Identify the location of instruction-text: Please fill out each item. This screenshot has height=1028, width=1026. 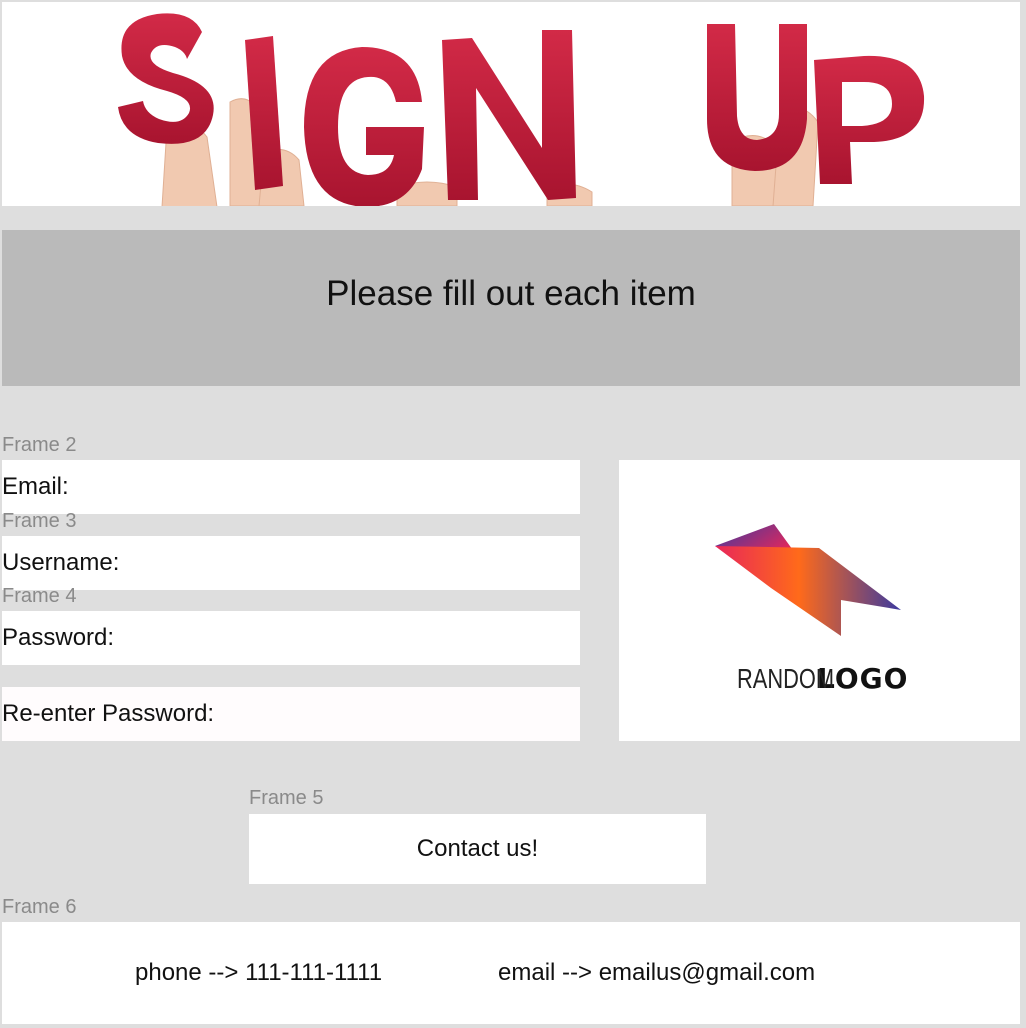
(511, 293).